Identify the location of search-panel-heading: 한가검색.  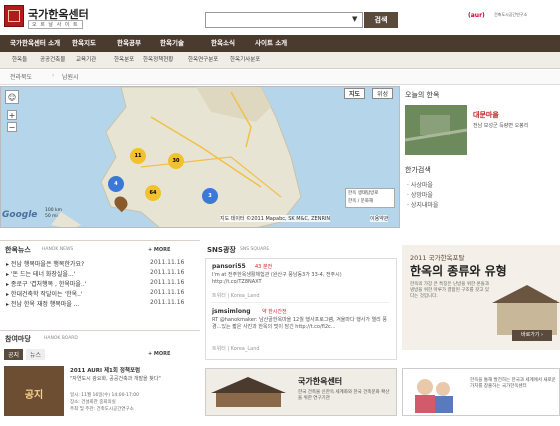
(418, 170).